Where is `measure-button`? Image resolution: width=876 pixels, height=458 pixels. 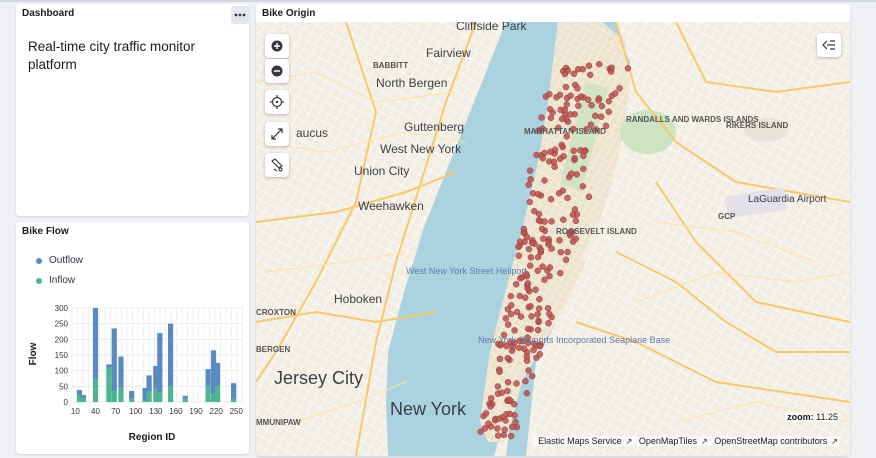
measure-button is located at coordinates (277, 165).